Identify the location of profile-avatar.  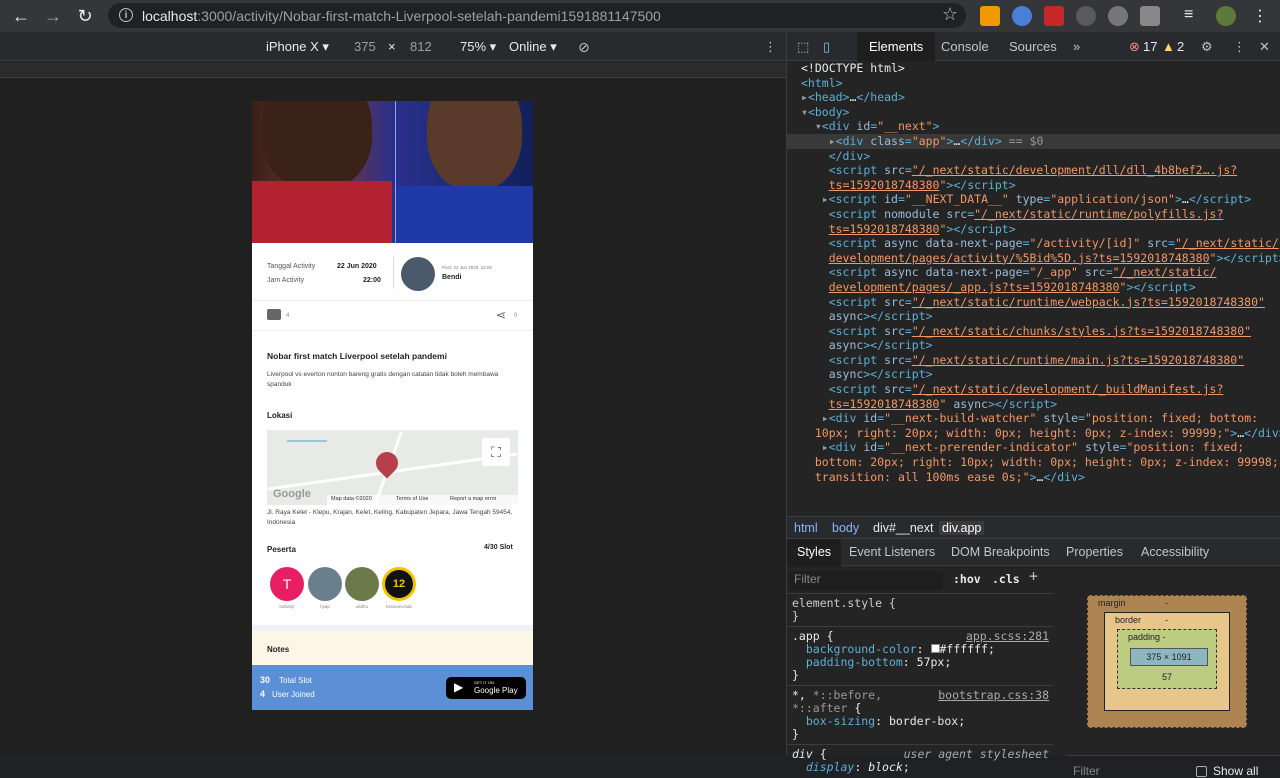
(1226, 16).